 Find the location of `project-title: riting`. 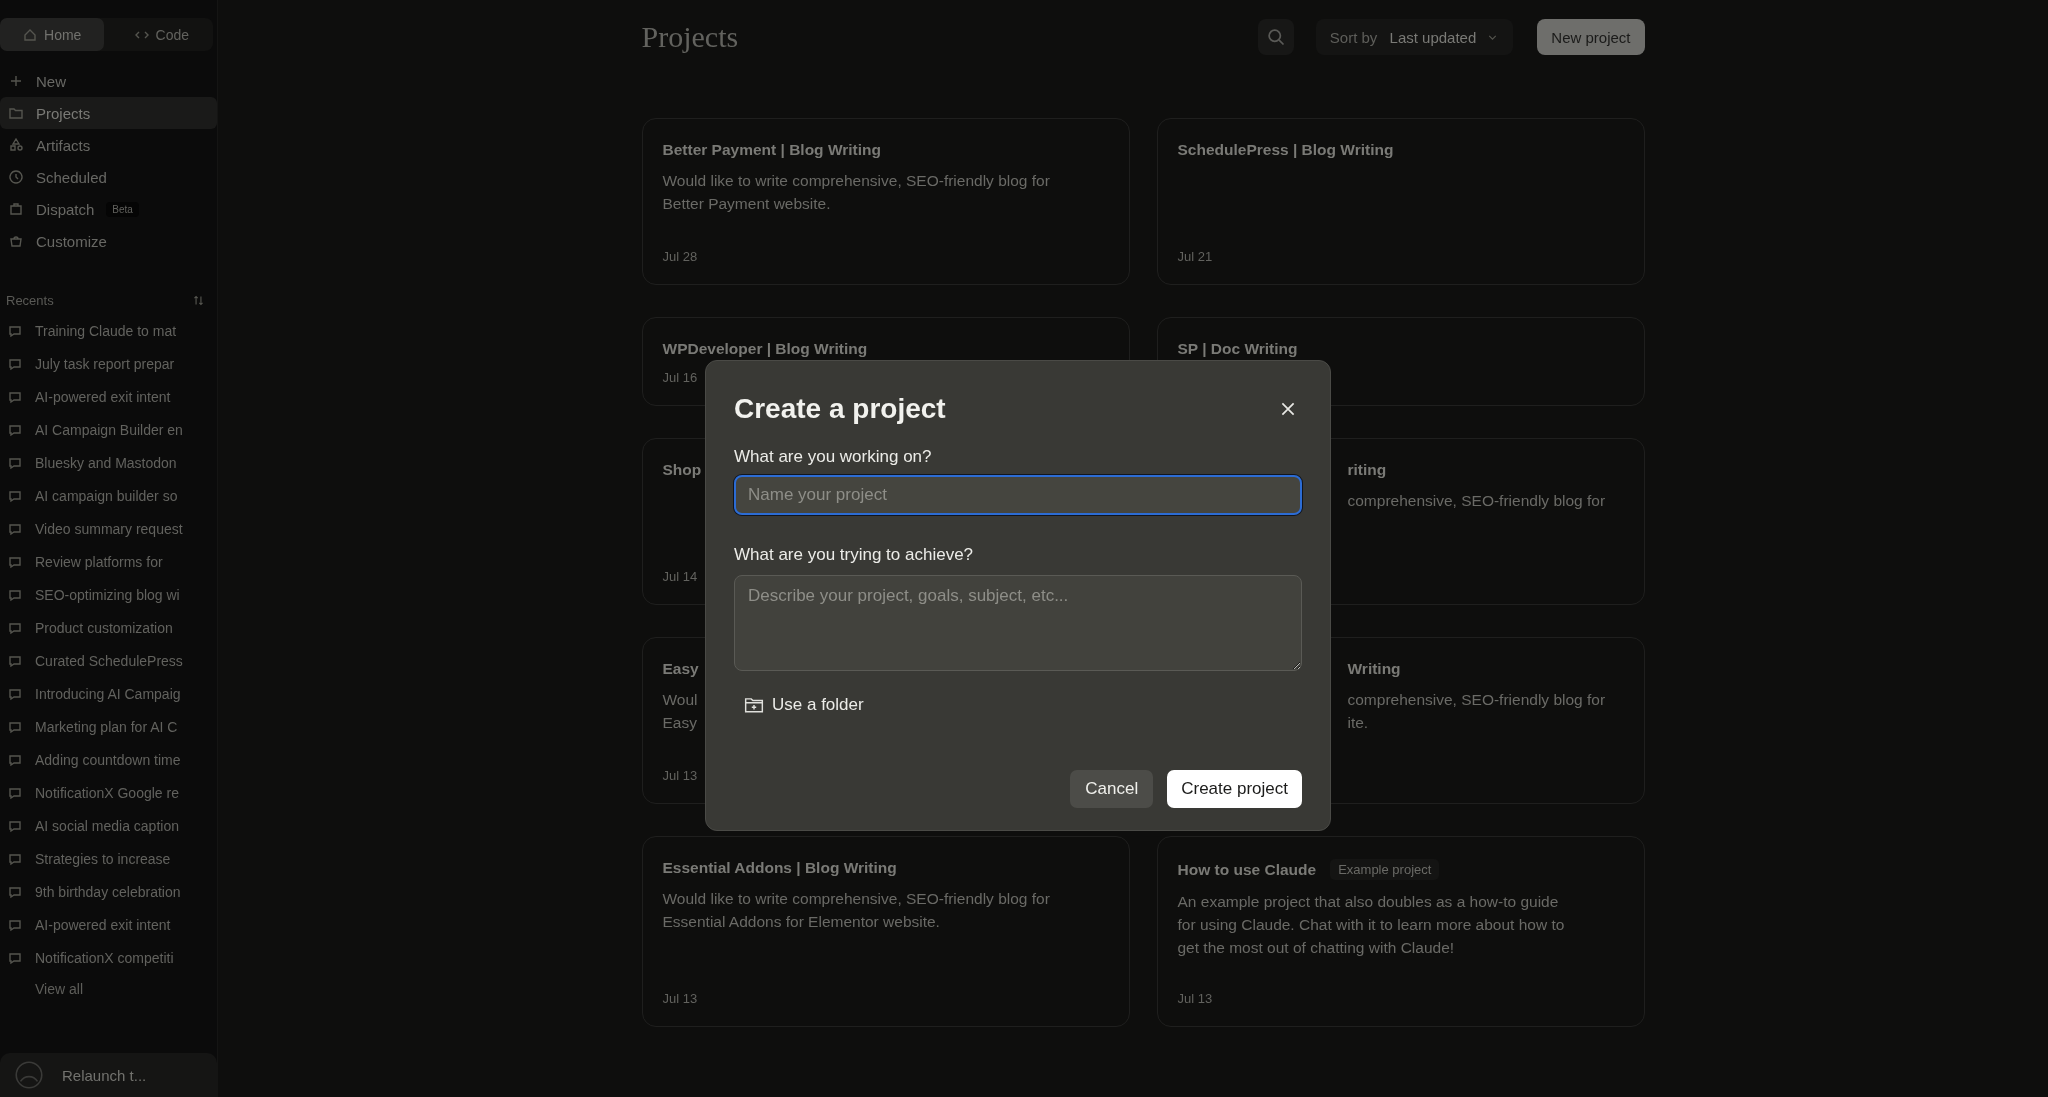

project-title: riting is located at coordinates (1367, 470).